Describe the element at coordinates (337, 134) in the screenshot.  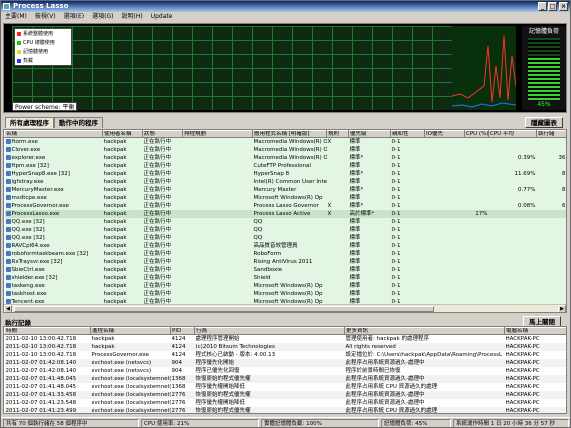
I see `column-header: 規則` at that location.